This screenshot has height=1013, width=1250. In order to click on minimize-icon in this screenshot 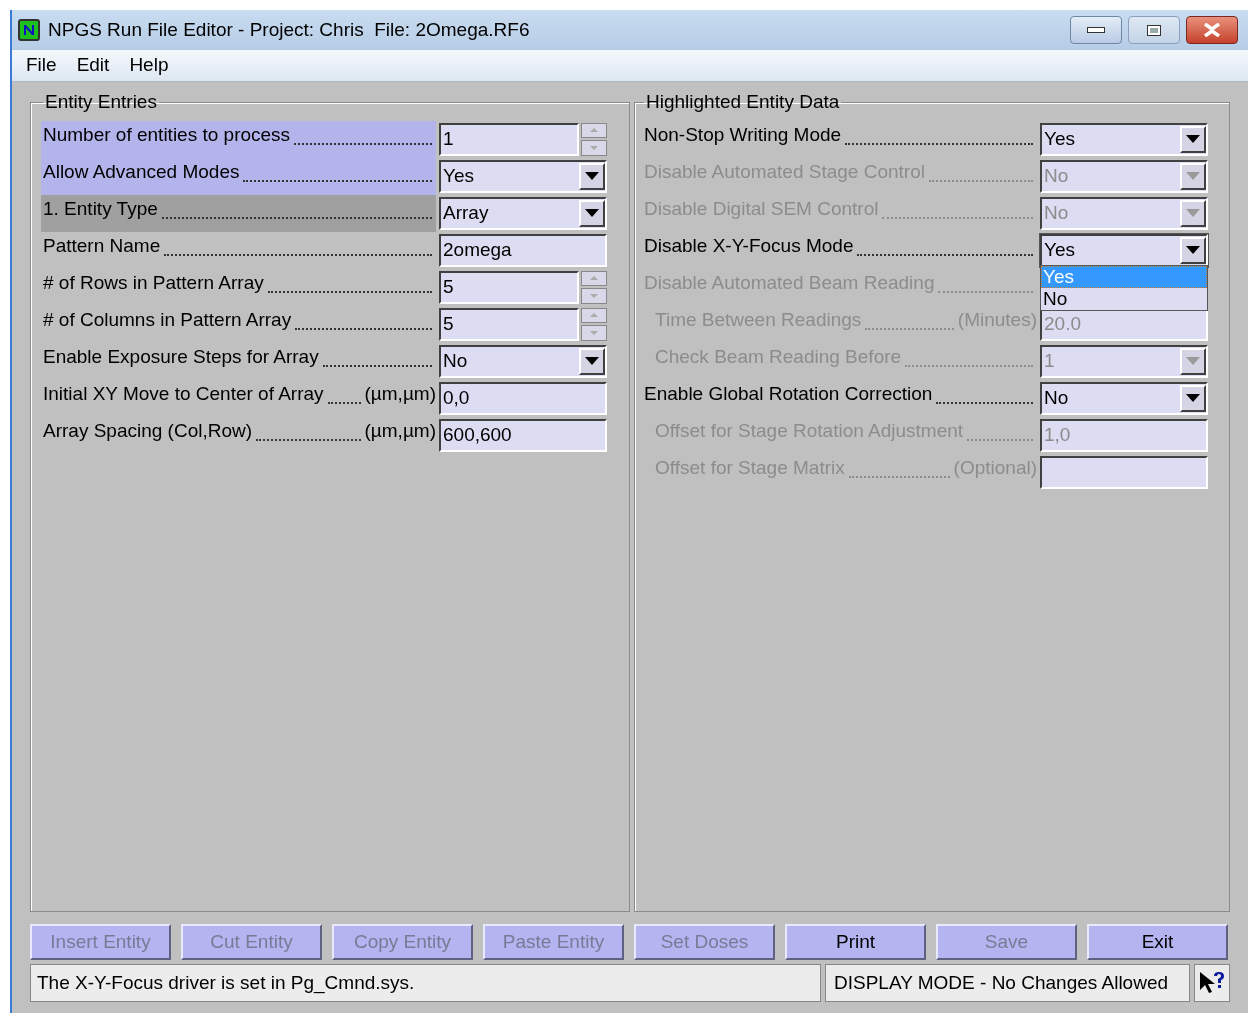, I will do `click(1096, 30)`.